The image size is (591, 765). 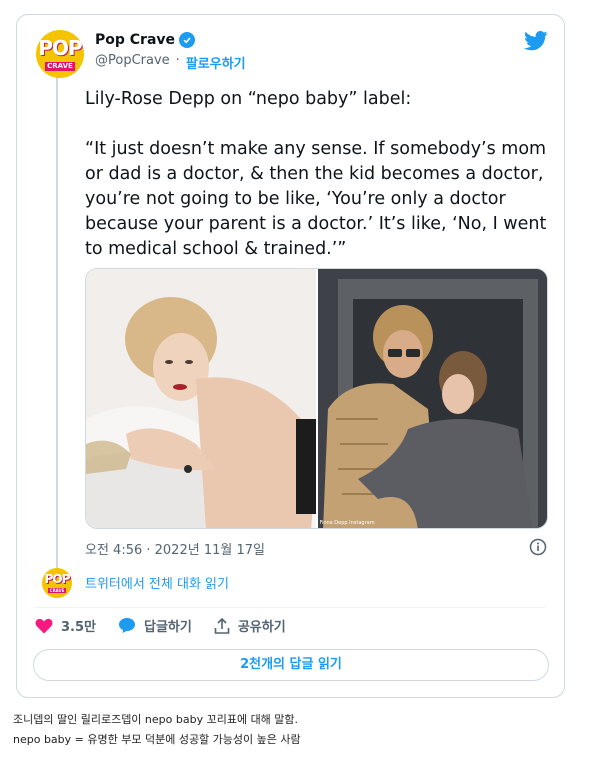 I want to click on author-handle: @PopCrave, so click(x=132, y=62).